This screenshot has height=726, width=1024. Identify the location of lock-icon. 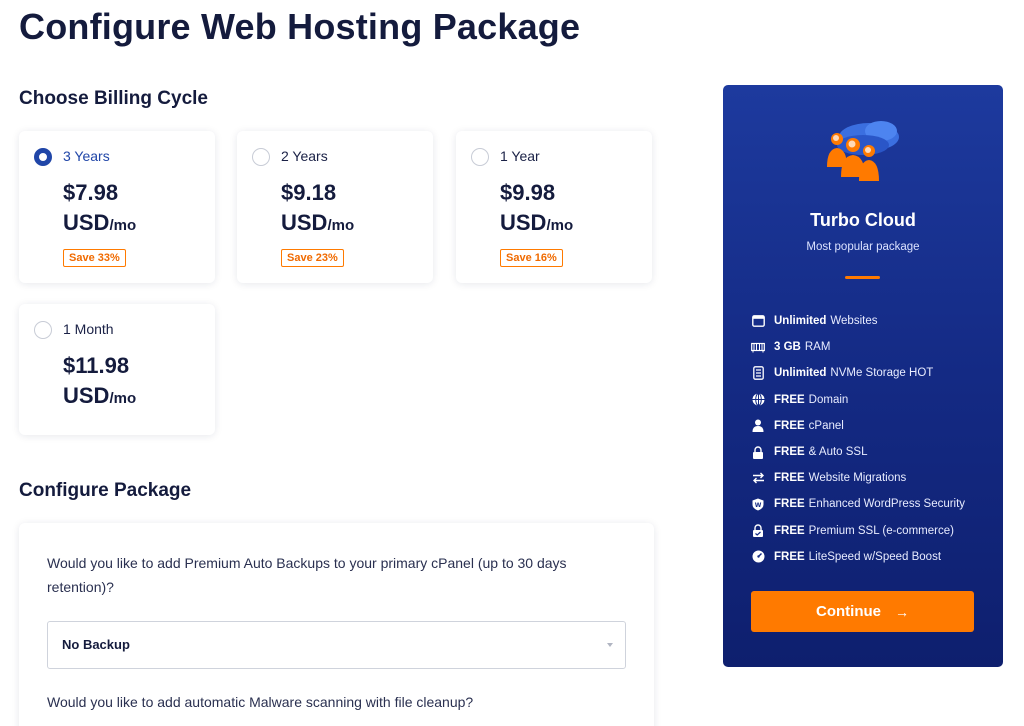
(758, 452).